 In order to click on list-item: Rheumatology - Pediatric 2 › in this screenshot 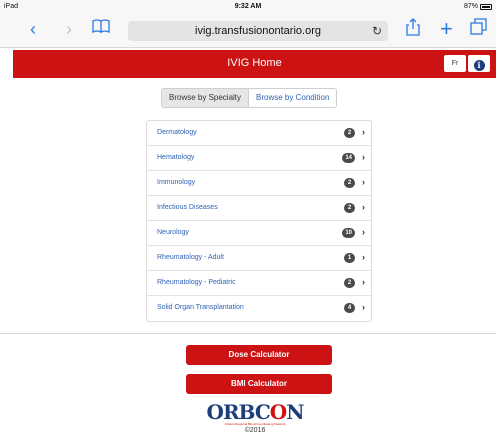, I will do `click(259, 283)`.